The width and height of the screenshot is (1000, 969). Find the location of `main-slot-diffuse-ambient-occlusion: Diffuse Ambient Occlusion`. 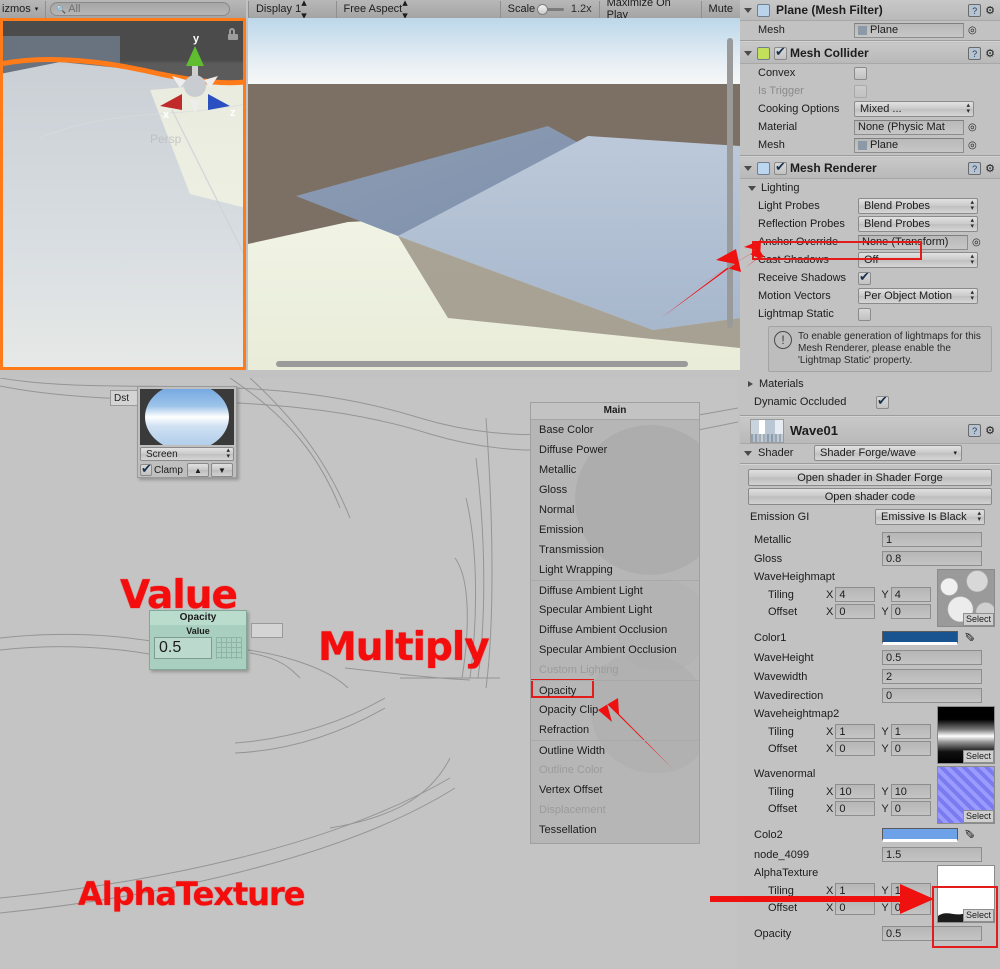

main-slot-diffuse-ambient-occlusion: Diffuse Ambient Occlusion is located at coordinates (615, 630).